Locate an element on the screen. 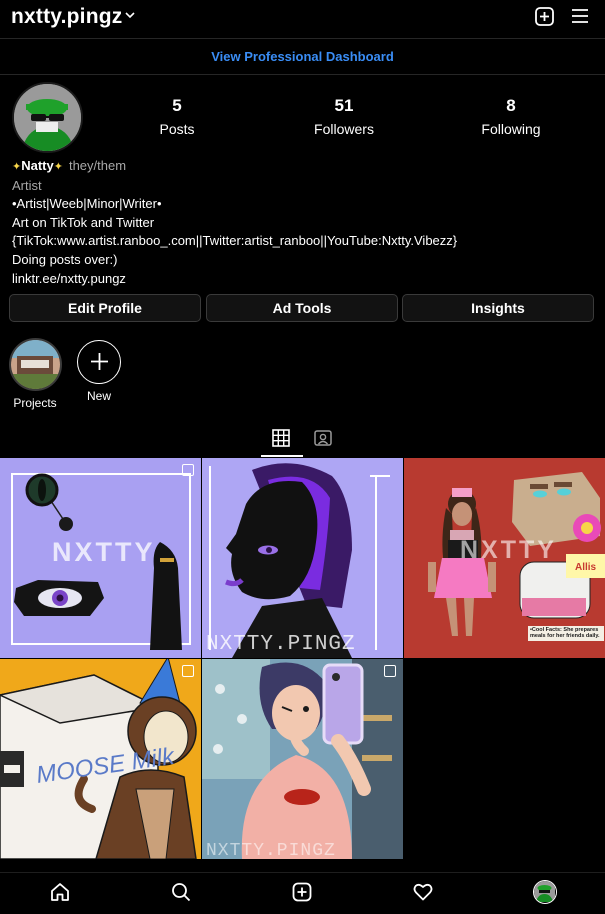 This screenshot has width=605, height=914. plus-icon is located at coordinates (99, 361).